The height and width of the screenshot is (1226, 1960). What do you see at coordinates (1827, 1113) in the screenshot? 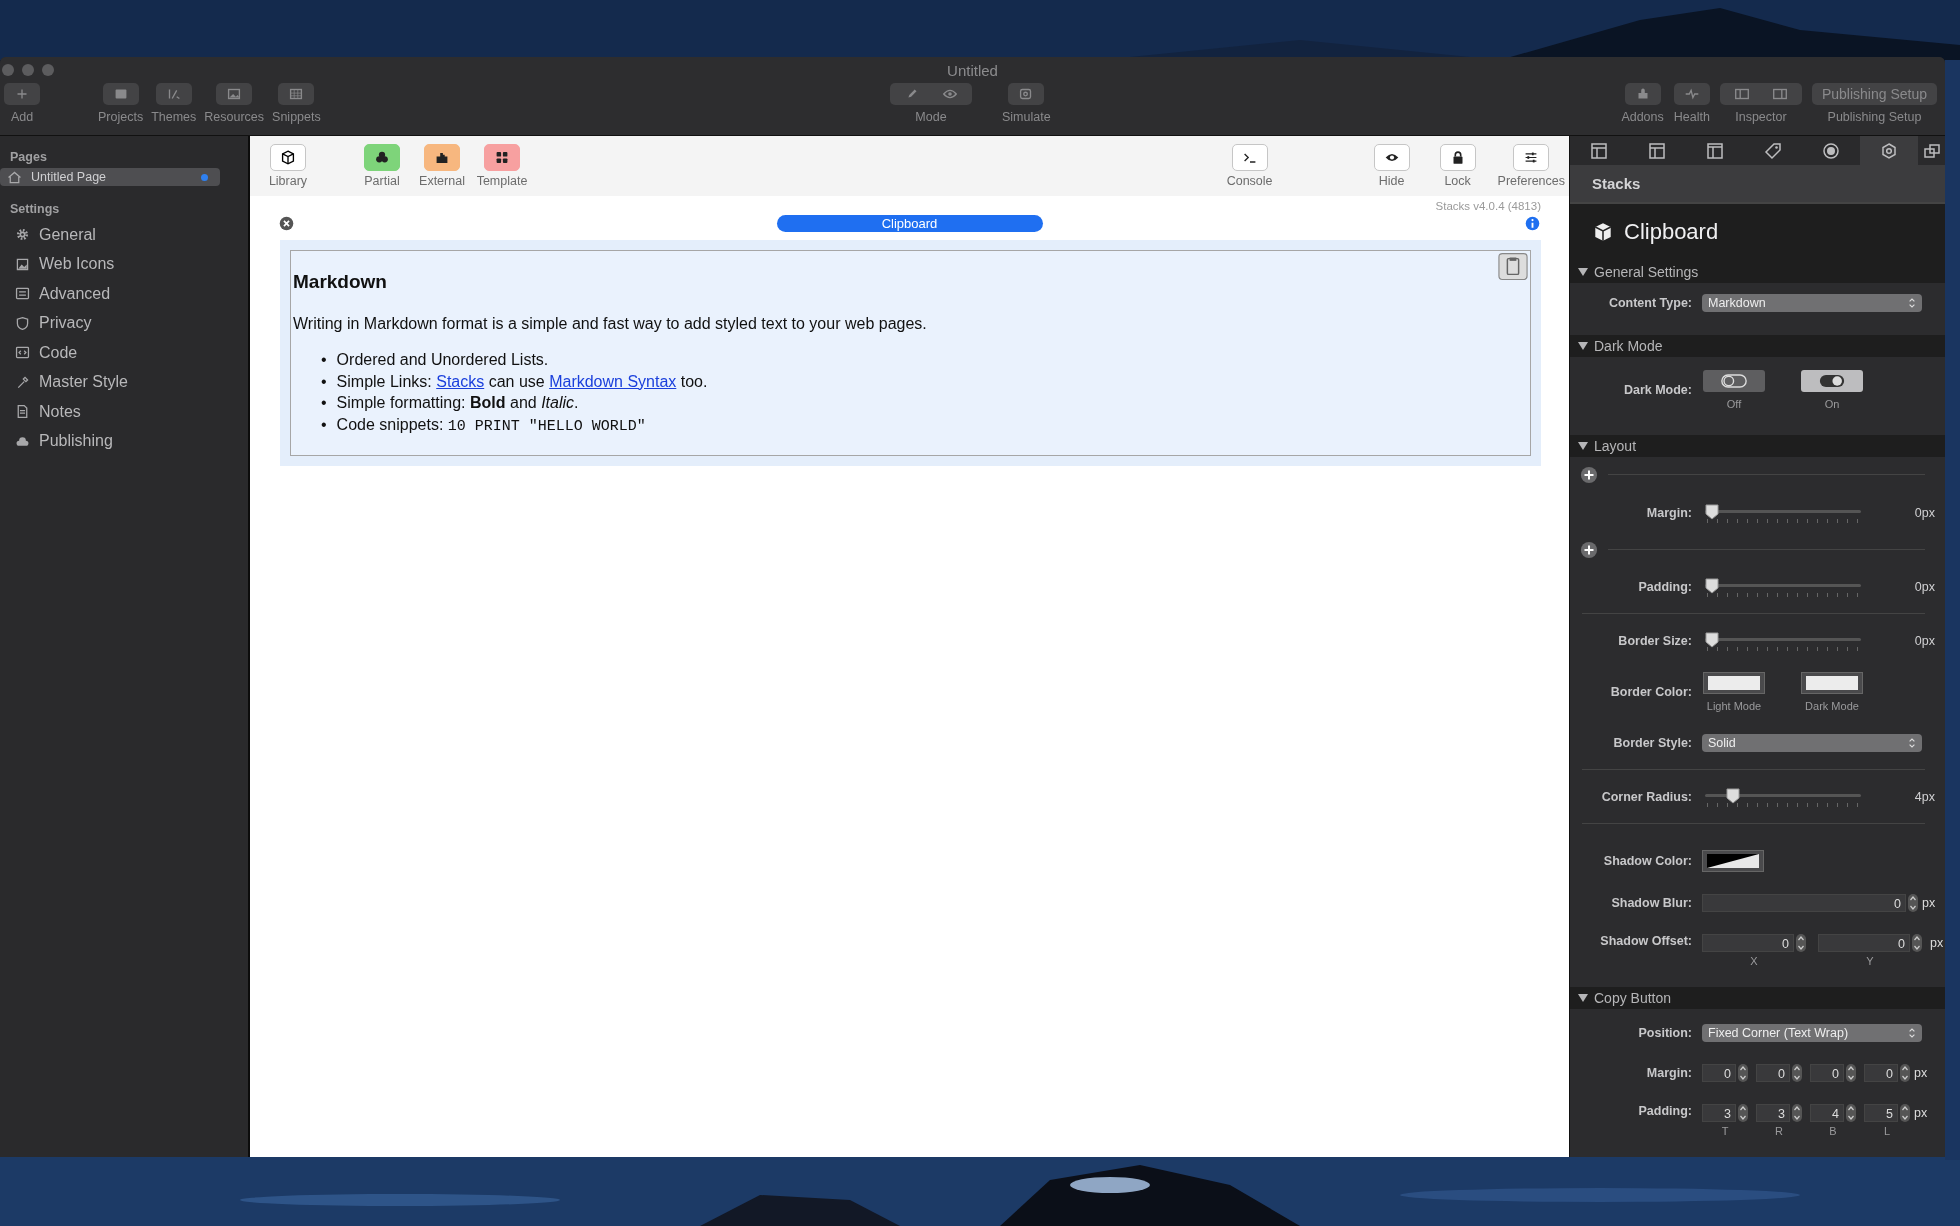
I see `number-field: 4` at bounding box center [1827, 1113].